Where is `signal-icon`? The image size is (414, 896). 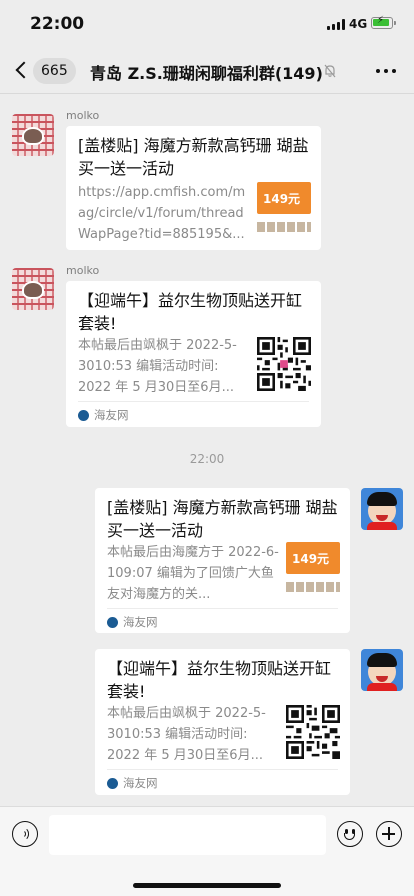 signal-icon is located at coordinates (336, 24).